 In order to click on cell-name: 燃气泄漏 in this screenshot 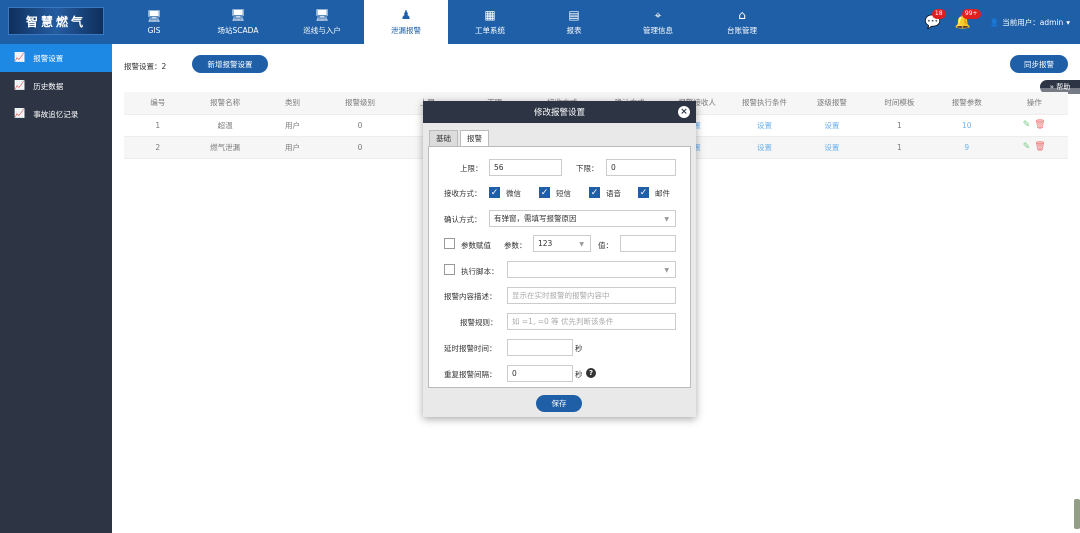, I will do `click(225, 147)`.